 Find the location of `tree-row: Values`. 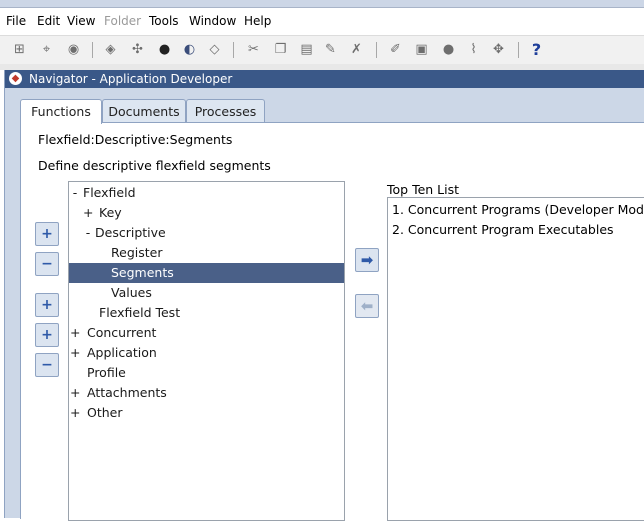

tree-row: Values is located at coordinates (206, 293).